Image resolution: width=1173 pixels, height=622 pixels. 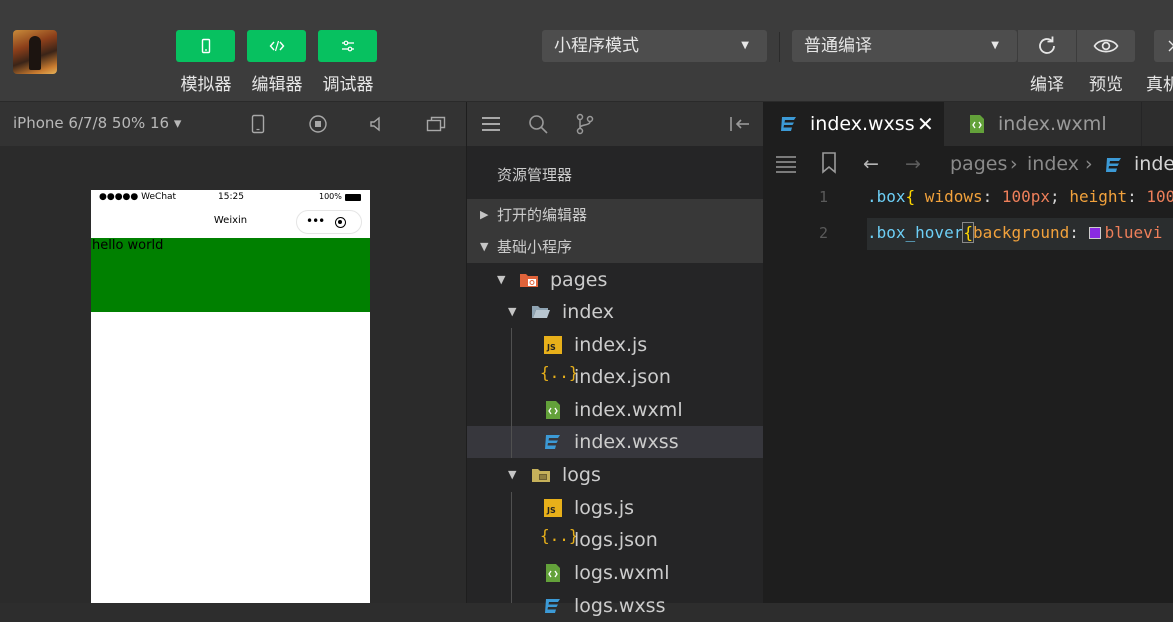 I want to click on section-open-editors: ▶ 打开的编辑器, so click(x=615, y=215).